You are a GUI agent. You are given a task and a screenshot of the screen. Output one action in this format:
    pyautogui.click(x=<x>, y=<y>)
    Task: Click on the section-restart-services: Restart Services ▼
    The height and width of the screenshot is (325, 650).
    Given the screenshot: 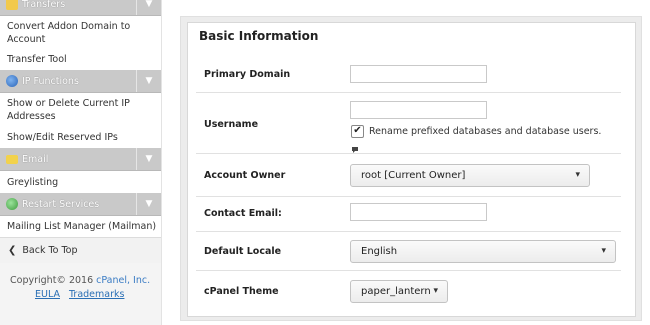 What is the action you would take?
    pyautogui.click(x=80, y=204)
    